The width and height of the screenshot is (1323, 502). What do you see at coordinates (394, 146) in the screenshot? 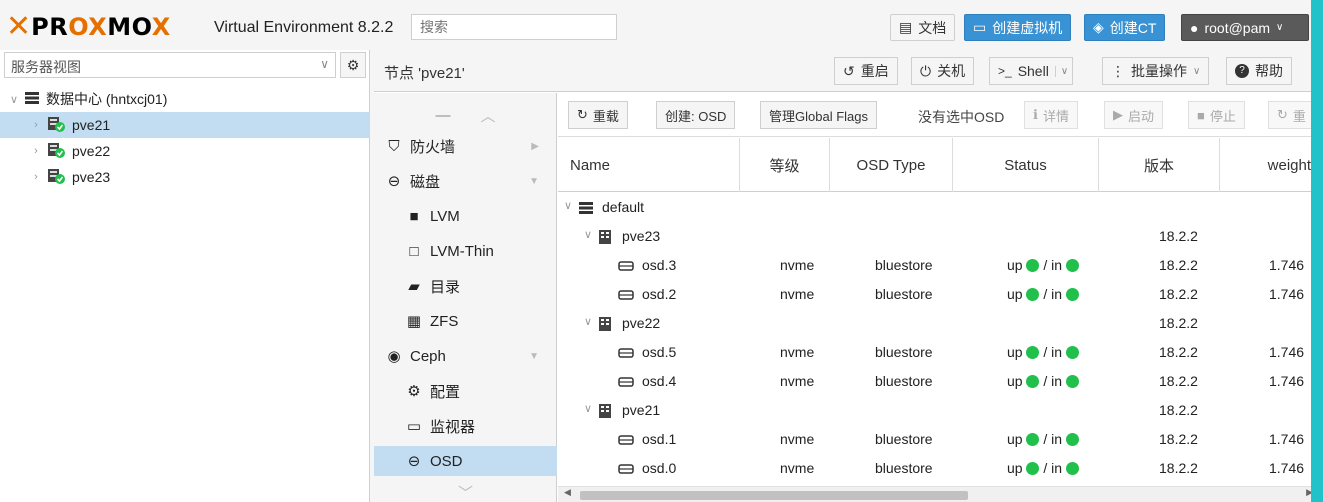
I see `shield-icon: ⛉` at bounding box center [394, 146].